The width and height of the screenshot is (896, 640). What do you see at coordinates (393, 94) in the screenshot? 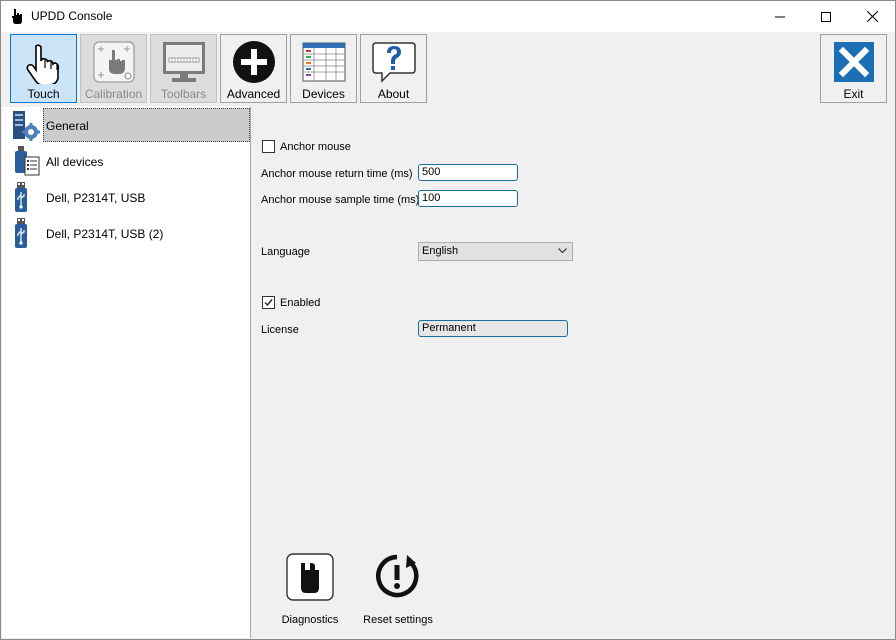
I see `toolbar-label-about: About` at bounding box center [393, 94].